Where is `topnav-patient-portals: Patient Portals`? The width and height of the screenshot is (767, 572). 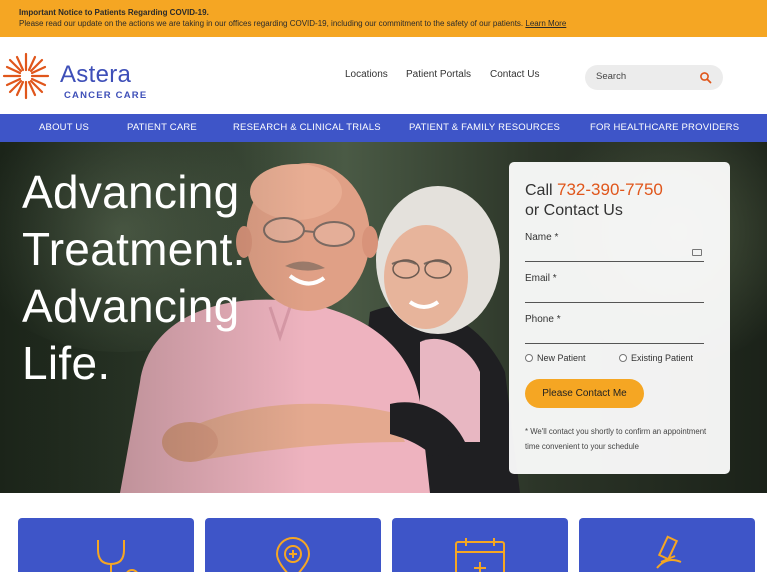 topnav-patient-portals: Patient Portals is located at coordinates (438, 74).